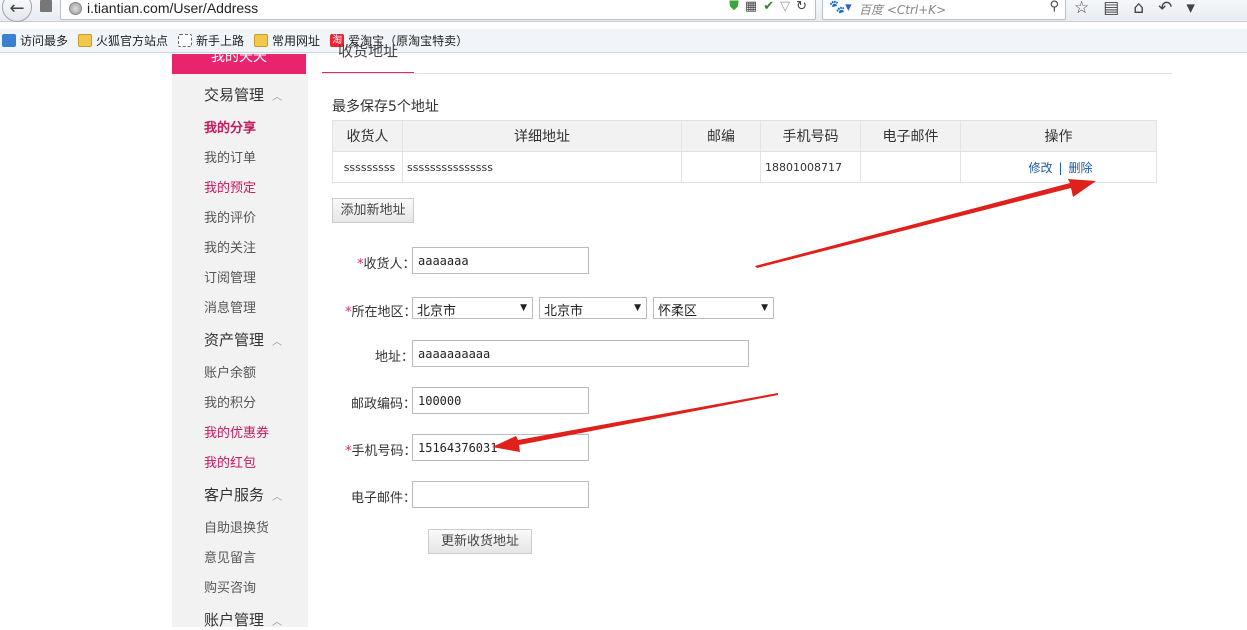  I want to click on url-text: i.tiantian.com/User/Address, so click(172, 8).